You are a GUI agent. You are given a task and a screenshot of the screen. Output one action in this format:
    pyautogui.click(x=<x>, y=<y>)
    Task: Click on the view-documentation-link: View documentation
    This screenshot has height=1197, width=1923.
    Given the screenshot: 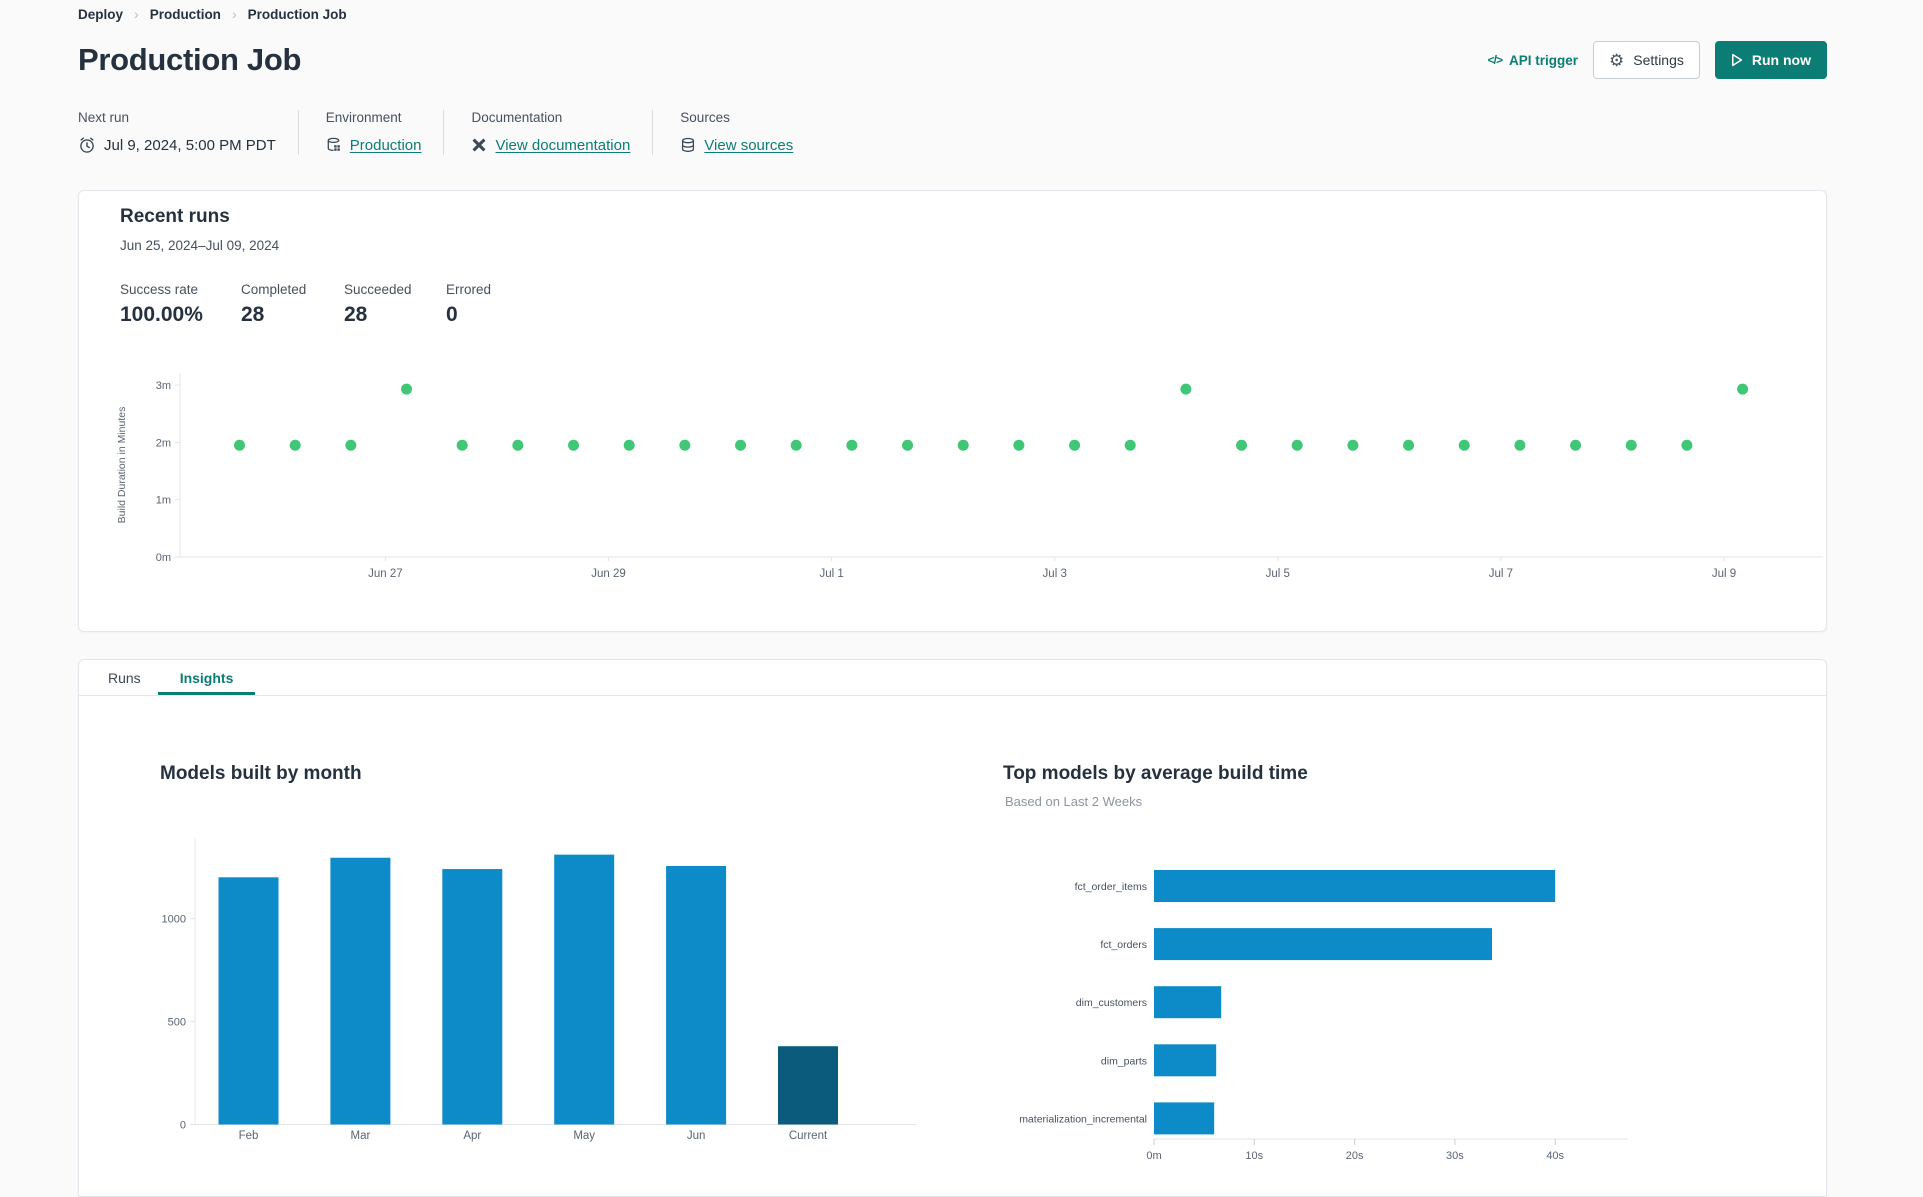 What is the action you would take?
    pyautogui.click(x=562, y=145)
    